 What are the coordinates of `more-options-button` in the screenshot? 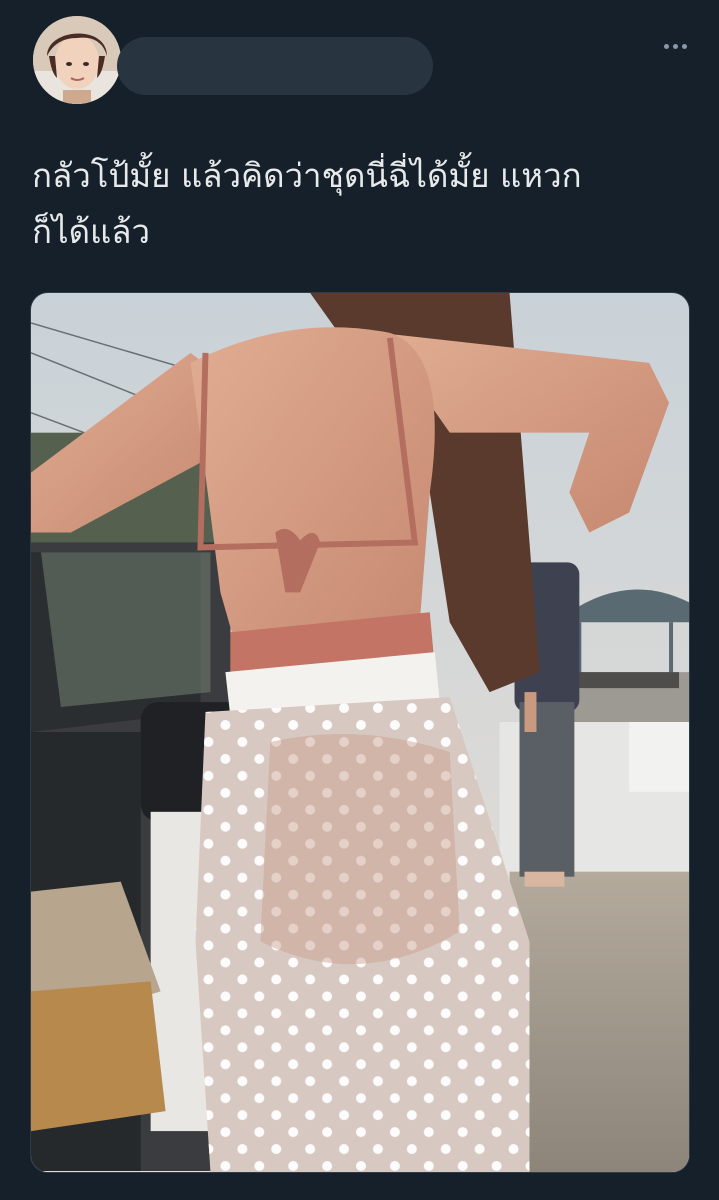 It's located at (675, 46).